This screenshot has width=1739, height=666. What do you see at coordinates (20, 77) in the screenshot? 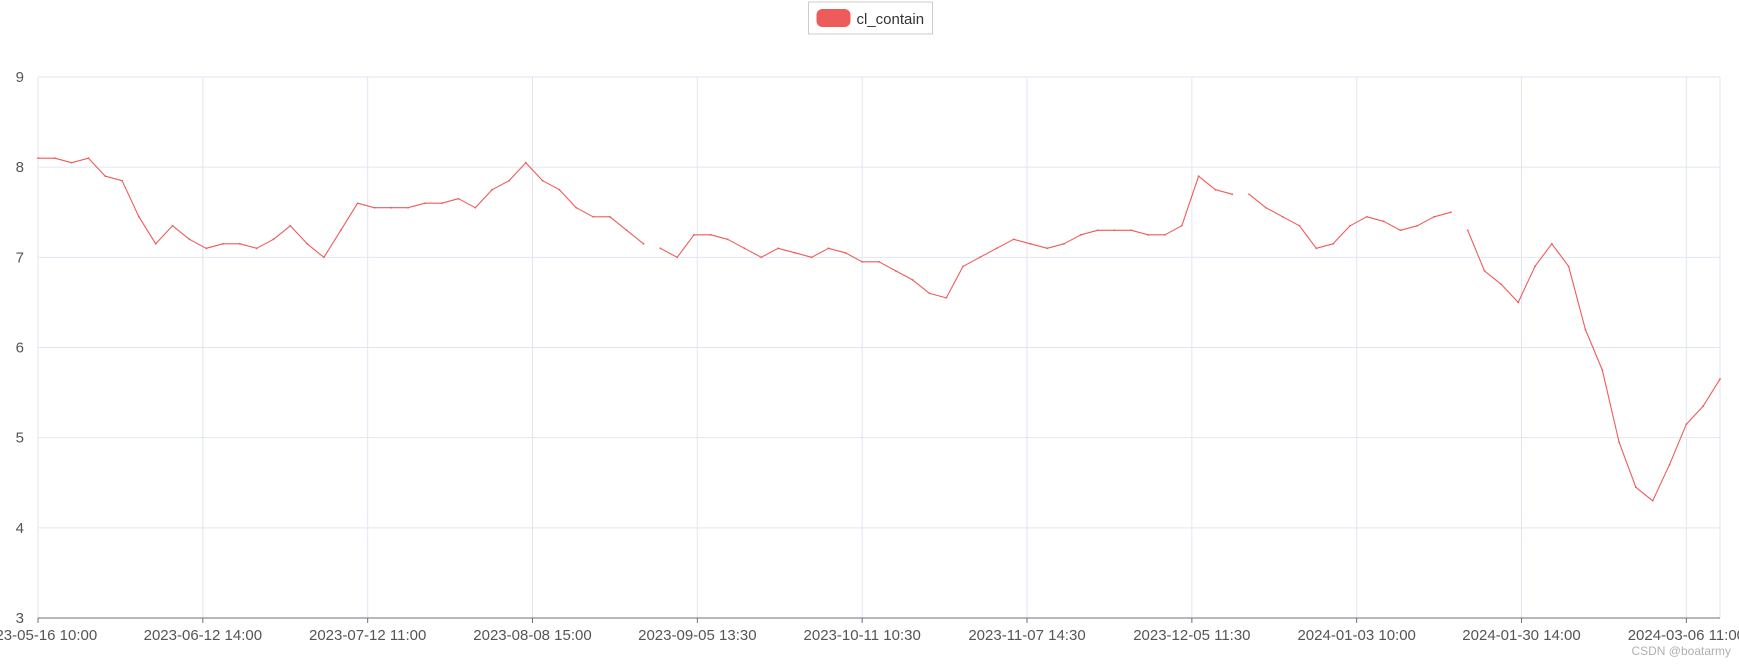
I see `y-tick-label: 9` at bounding box center [20, 77].